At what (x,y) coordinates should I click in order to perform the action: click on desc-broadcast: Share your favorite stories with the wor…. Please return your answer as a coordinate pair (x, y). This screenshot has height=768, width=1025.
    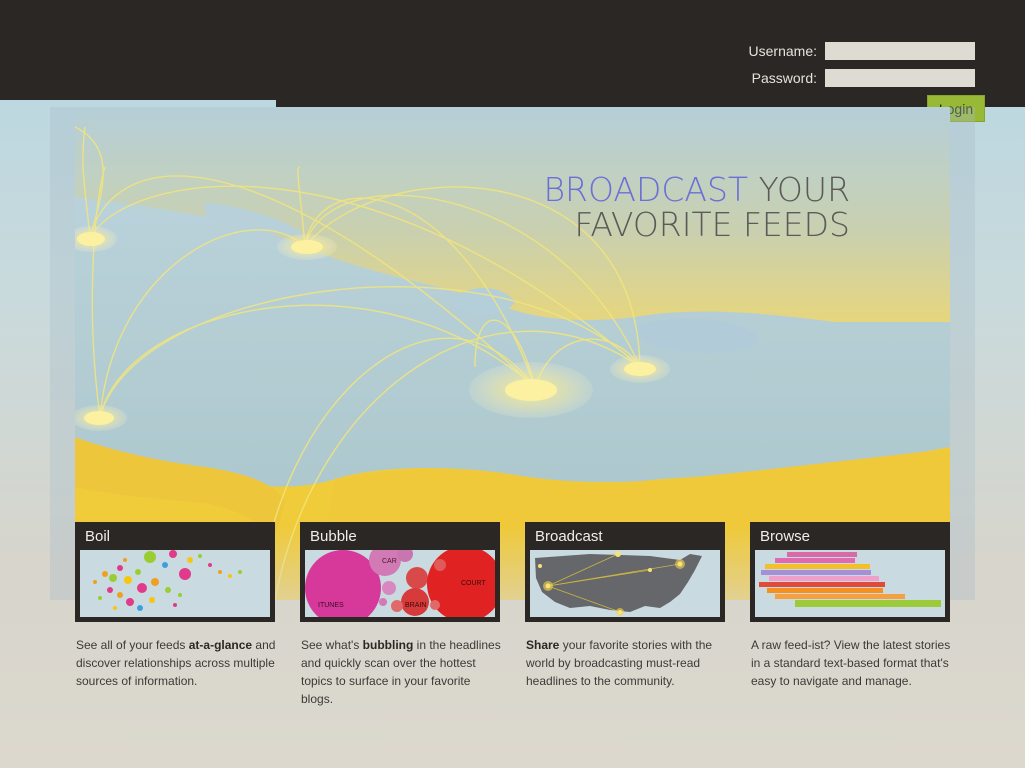
    Looking at the image, I should click on (626, 663).